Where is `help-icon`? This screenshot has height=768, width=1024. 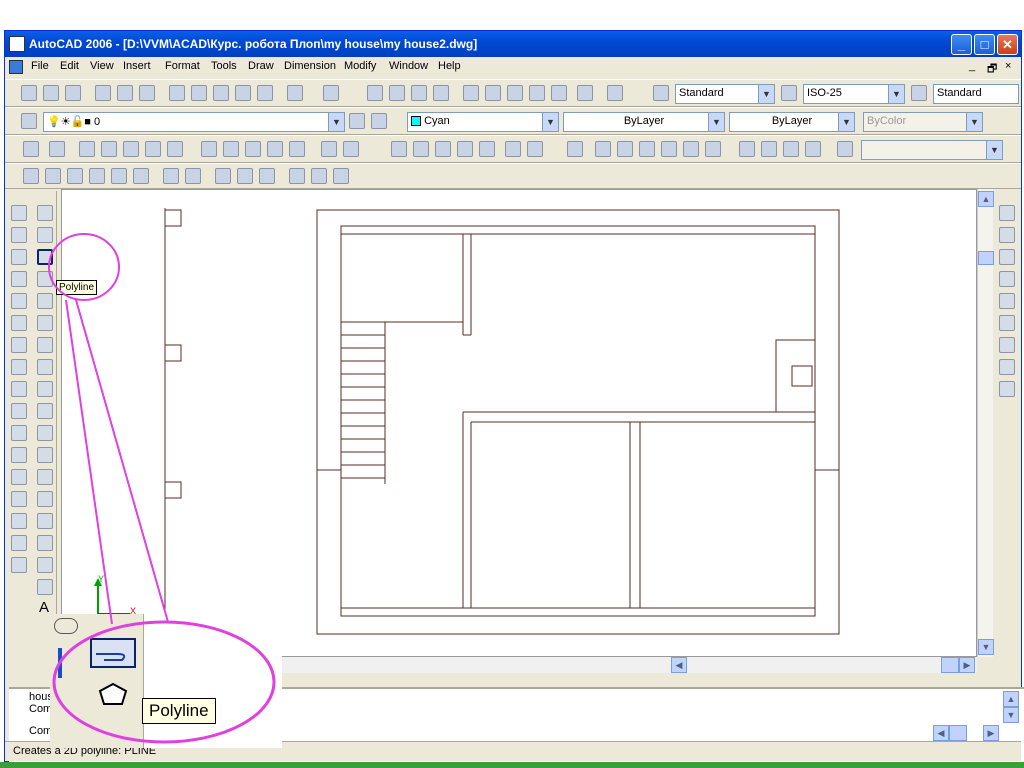 help-icon is located at coordinates (615, 93).